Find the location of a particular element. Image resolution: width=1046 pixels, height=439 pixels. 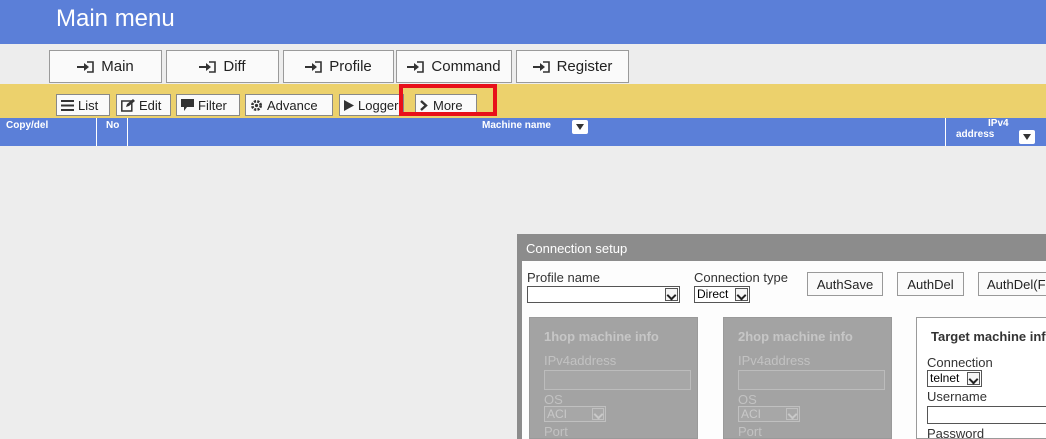

tab-diff-label: Diff is located at coordinates (234, 66).